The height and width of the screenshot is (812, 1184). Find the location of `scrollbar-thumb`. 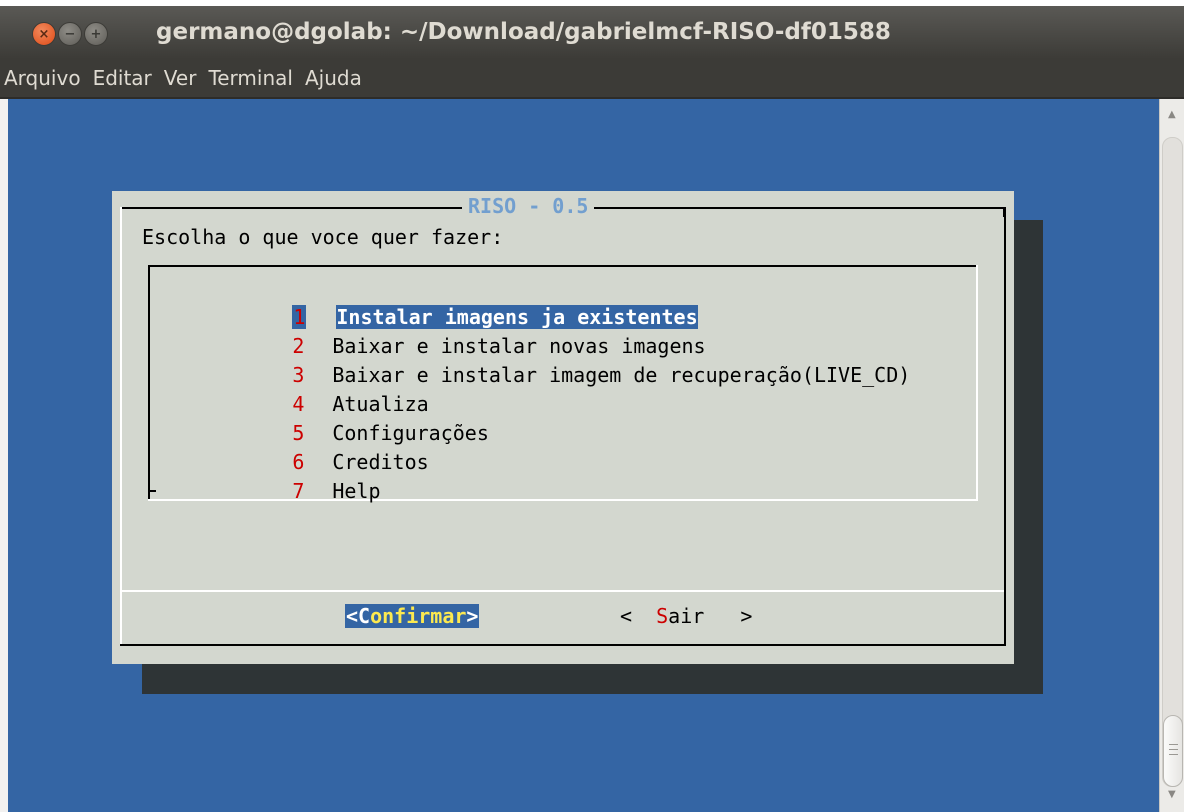

scrollbar-thumb is located at coordinates (1173, 751).